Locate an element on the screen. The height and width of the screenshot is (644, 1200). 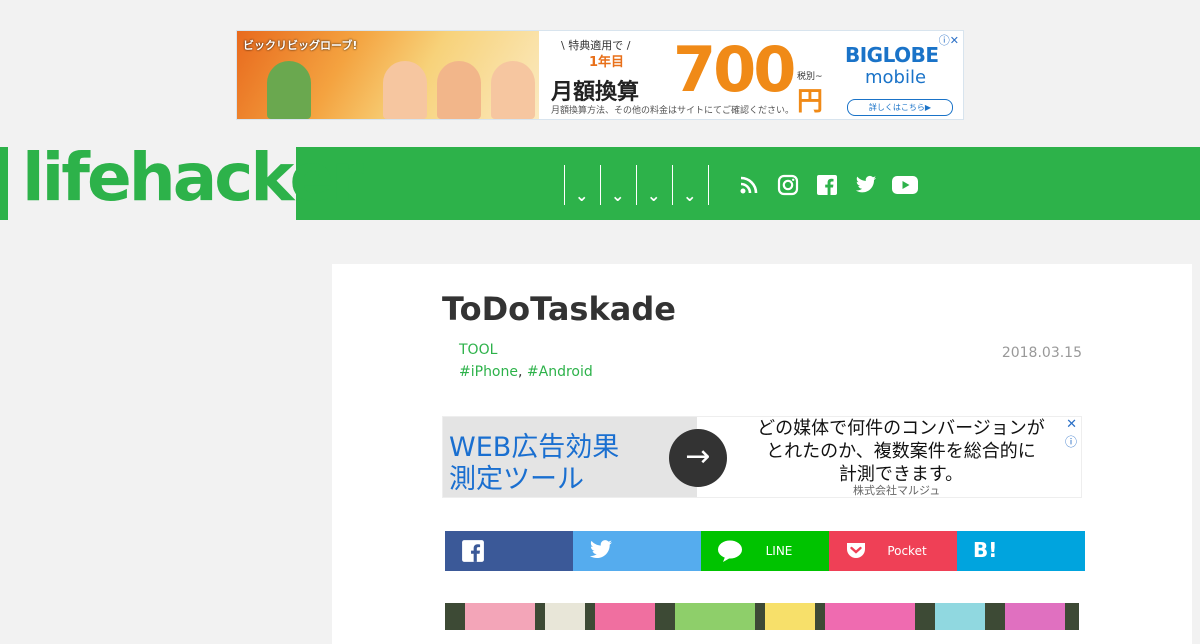
nav-dropdown-4: ⌄ is located at coordinates (690, 185).